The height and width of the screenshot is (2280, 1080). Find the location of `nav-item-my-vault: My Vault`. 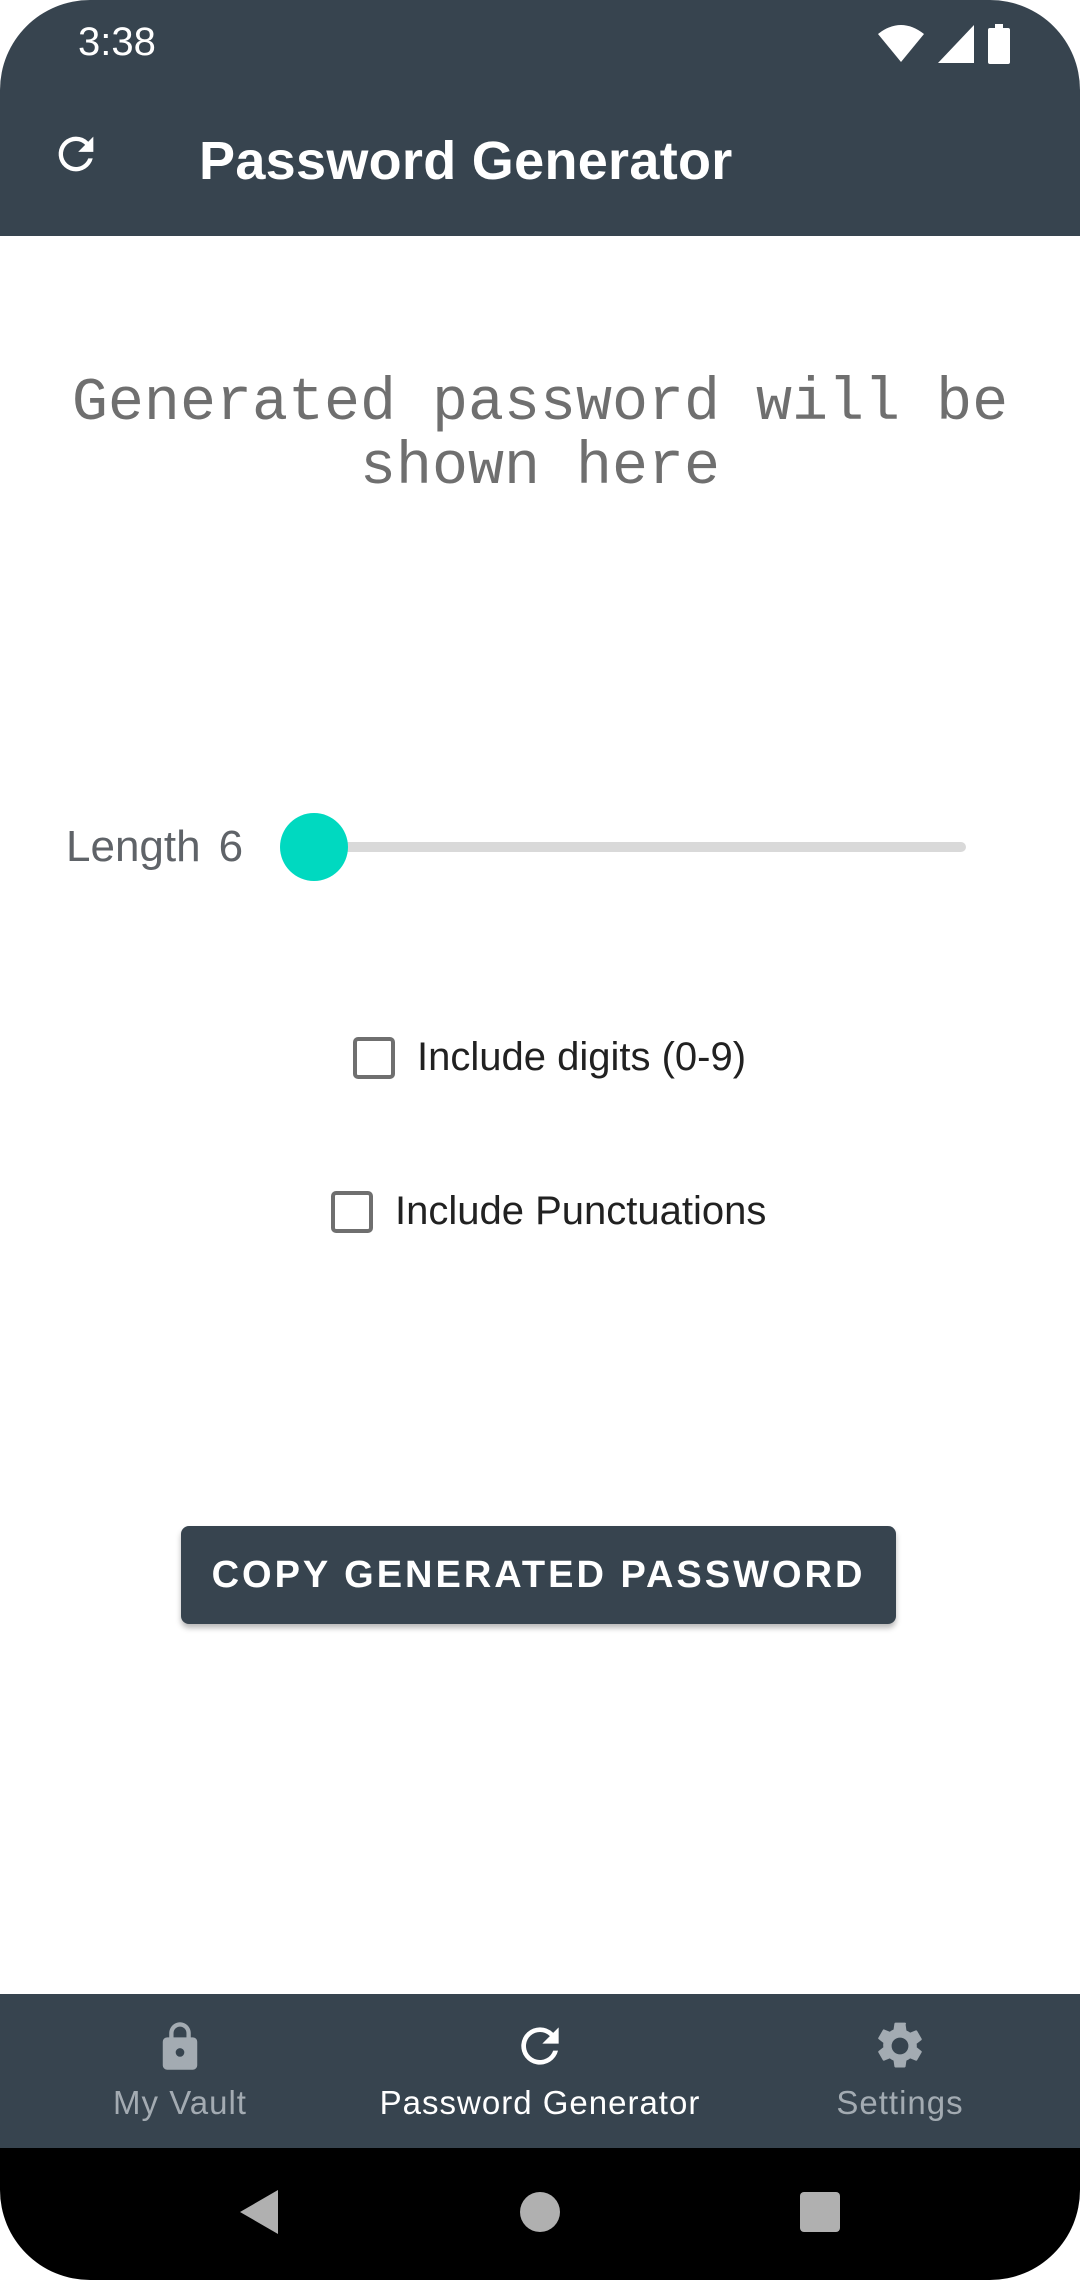

nav-item-my-vault: My Vault is located at coordinates (180, 2071).